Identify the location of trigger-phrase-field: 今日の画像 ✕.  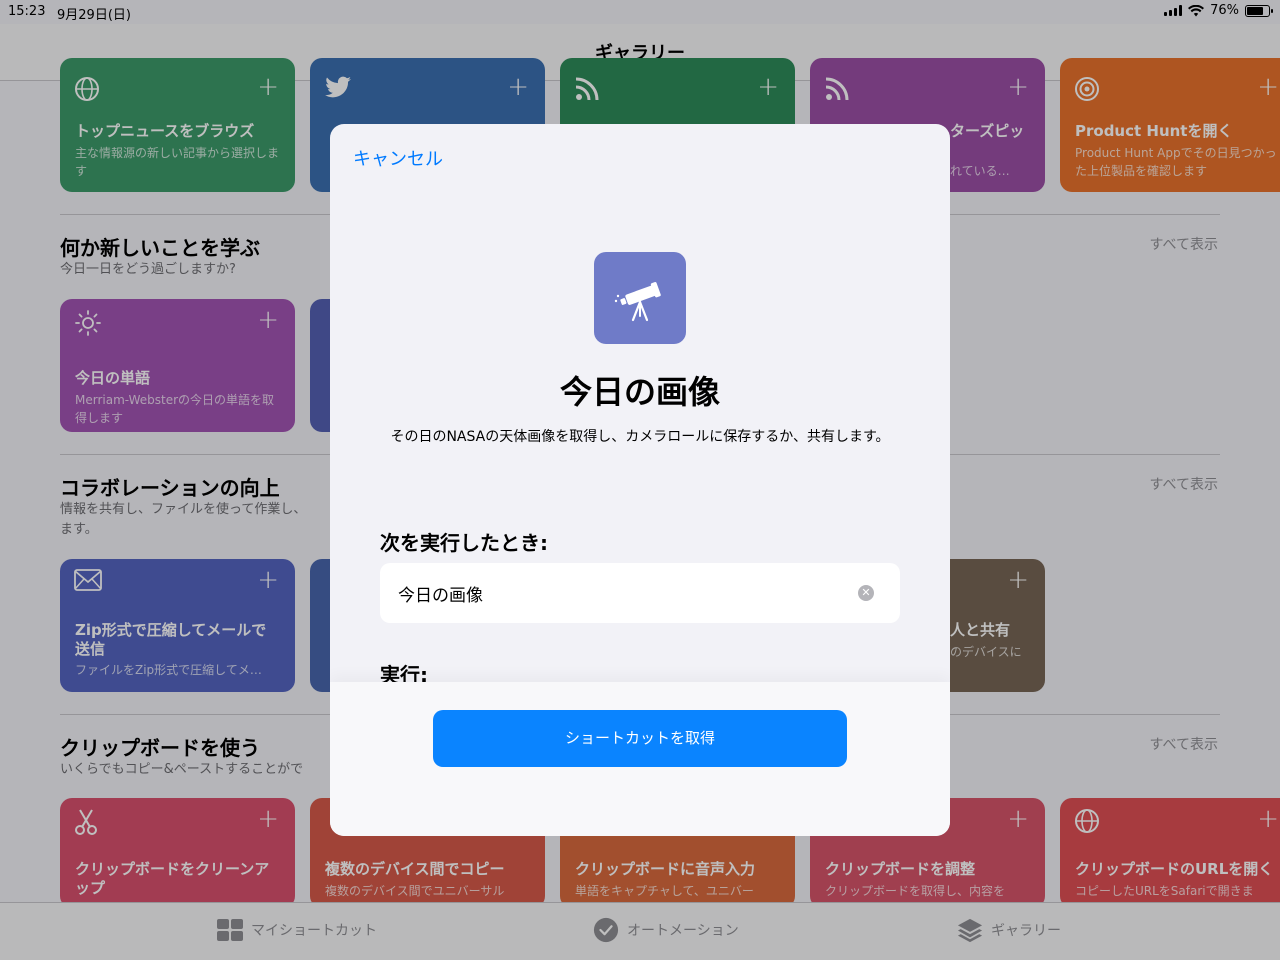
(640, 593).